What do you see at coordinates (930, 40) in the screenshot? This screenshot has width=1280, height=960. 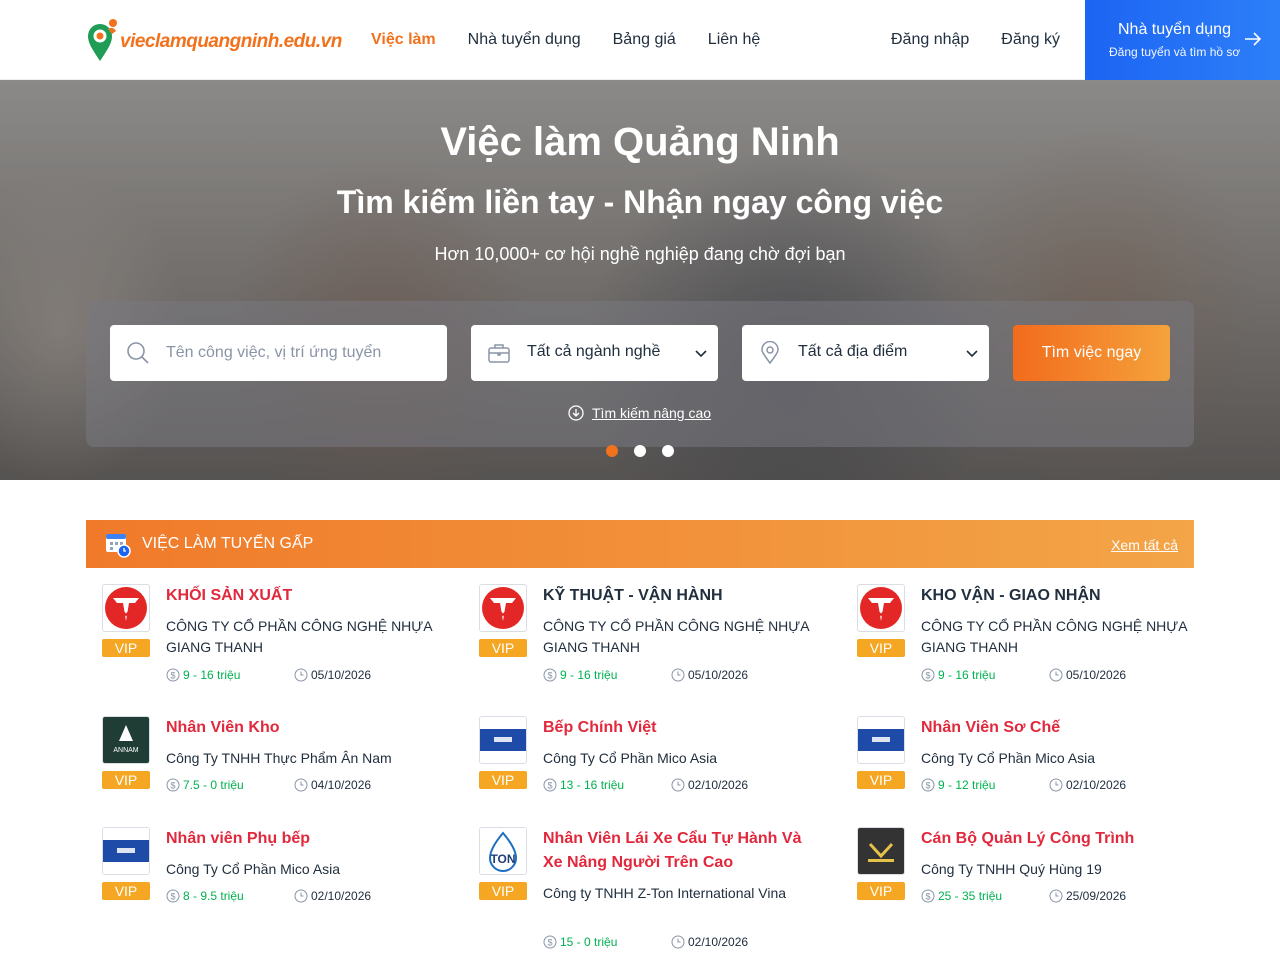 I see `login-link: Đăng nhập` at bounding box center [930, 40].